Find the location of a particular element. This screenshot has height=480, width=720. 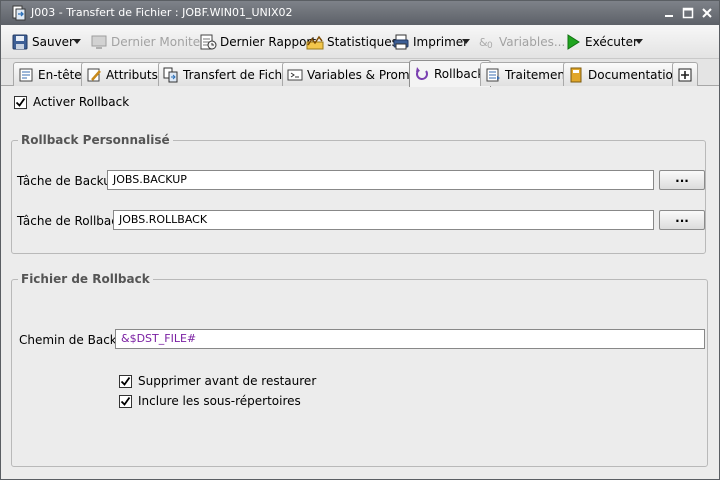

backup-path-field: &$DST_FILE# is located at coordinates (410, 339).